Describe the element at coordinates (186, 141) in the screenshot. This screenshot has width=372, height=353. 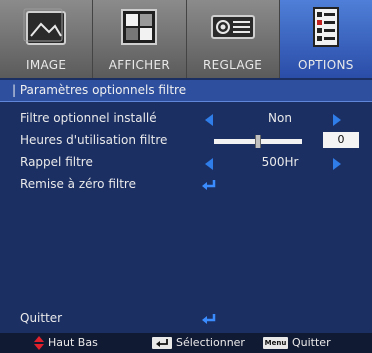
I see `row-filter-hours: Heures d'utilisation filtre 0` at that location.